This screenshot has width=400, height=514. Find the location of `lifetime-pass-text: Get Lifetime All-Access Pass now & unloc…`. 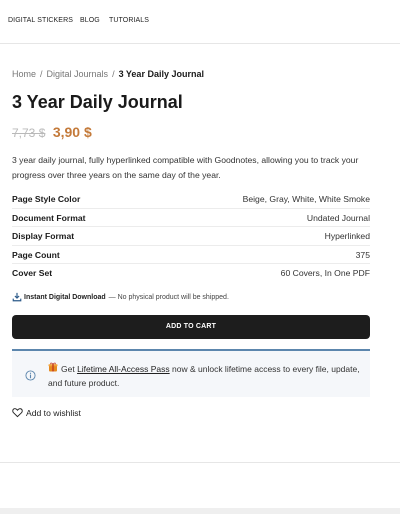

lifetime-pass-text: Get Lifetime All-Access Pass now & unloc… is located at coordinates (205, 376).